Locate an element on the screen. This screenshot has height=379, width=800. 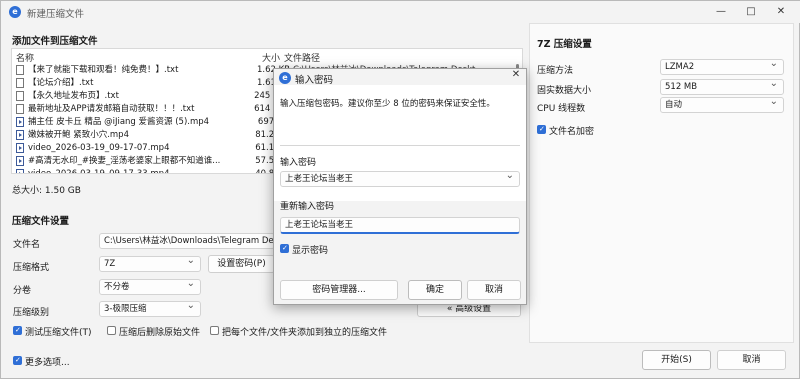
file-name: video_2026-03-19_09-17-07.mp4 is located at coordinates (99, 148).